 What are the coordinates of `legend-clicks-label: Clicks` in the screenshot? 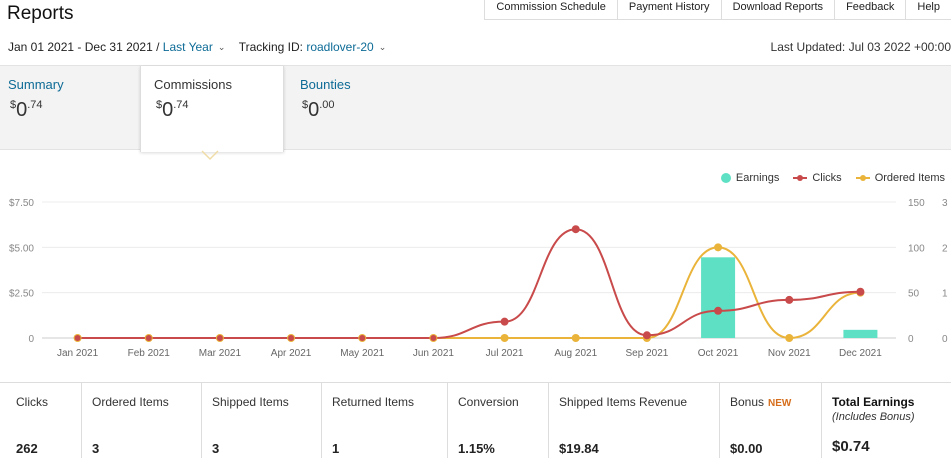 It's located at (827, 178).